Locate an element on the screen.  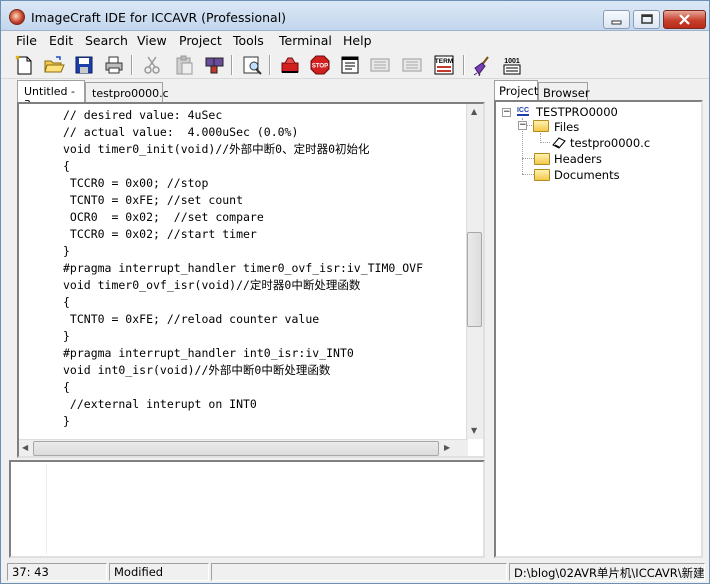
broom-icon is located at coordinates (481, 66).